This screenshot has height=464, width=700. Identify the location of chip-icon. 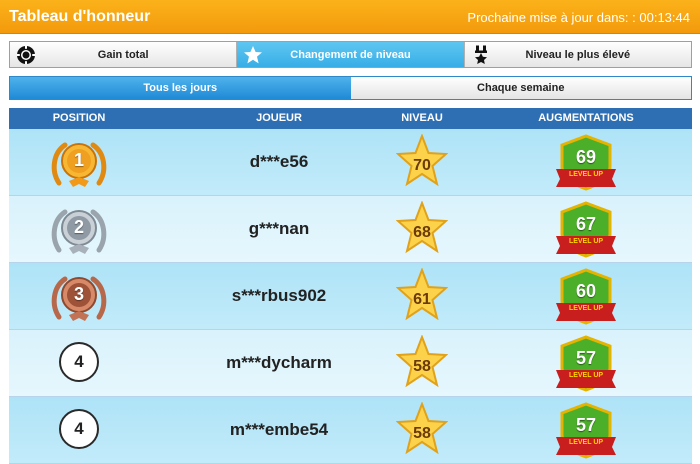
(26, 55).